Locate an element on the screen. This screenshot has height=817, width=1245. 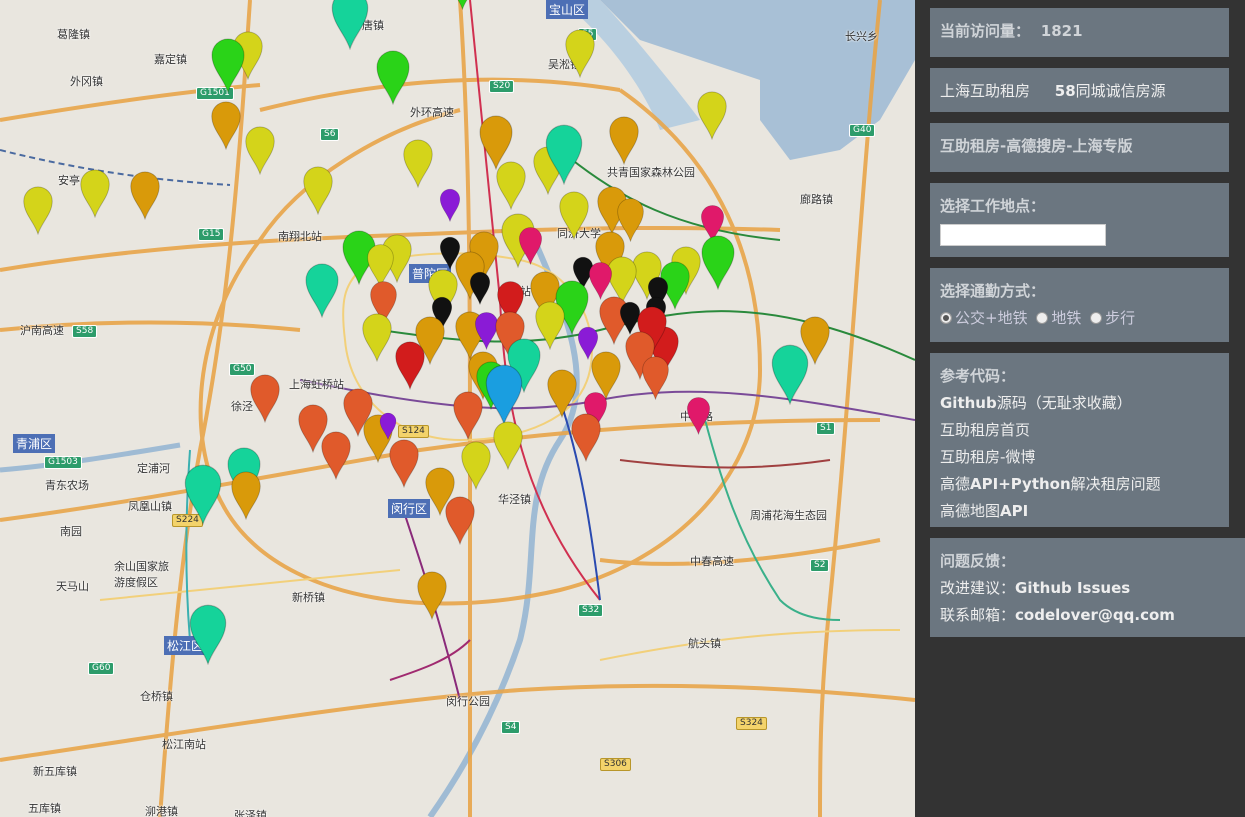
work-location-input is located at coordinates (1023, 235).